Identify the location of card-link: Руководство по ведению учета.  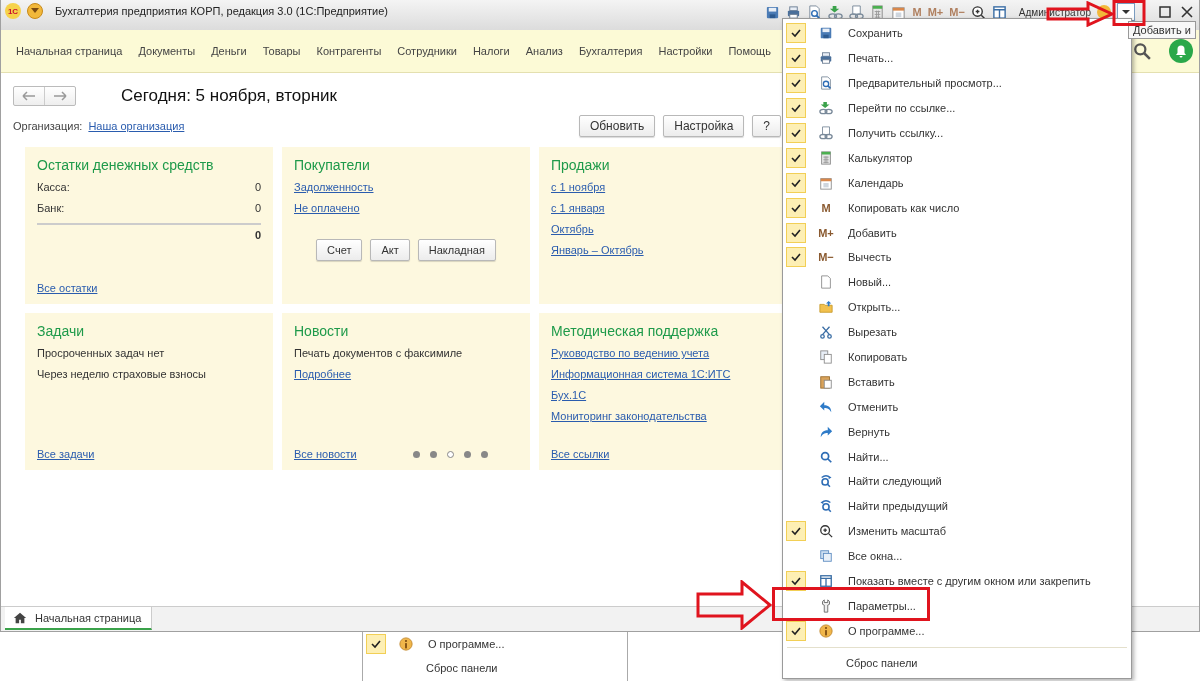
(630, 353).